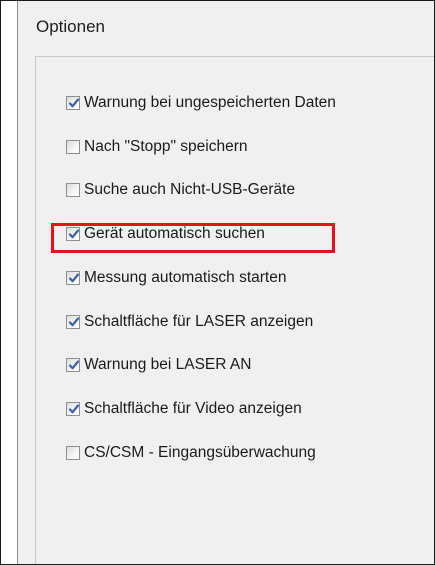 The image size is (435, 565). I want to click on option-laser-schaltflaeche: Schaltfläche für LASER anzeigen, so click(189, 322).